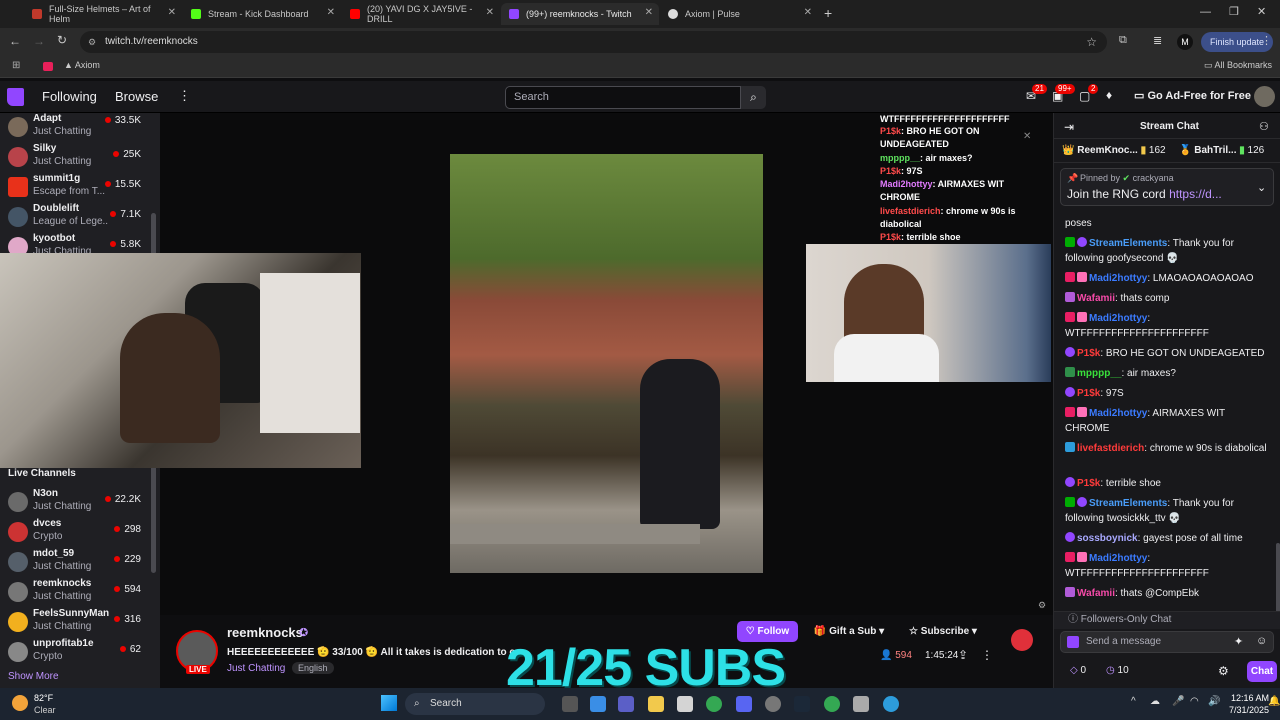 This screenshot has width=1280, height=720. I want to click on gift-sub-button: 🎁 Gift a Sub ▾, so click(849, 631).